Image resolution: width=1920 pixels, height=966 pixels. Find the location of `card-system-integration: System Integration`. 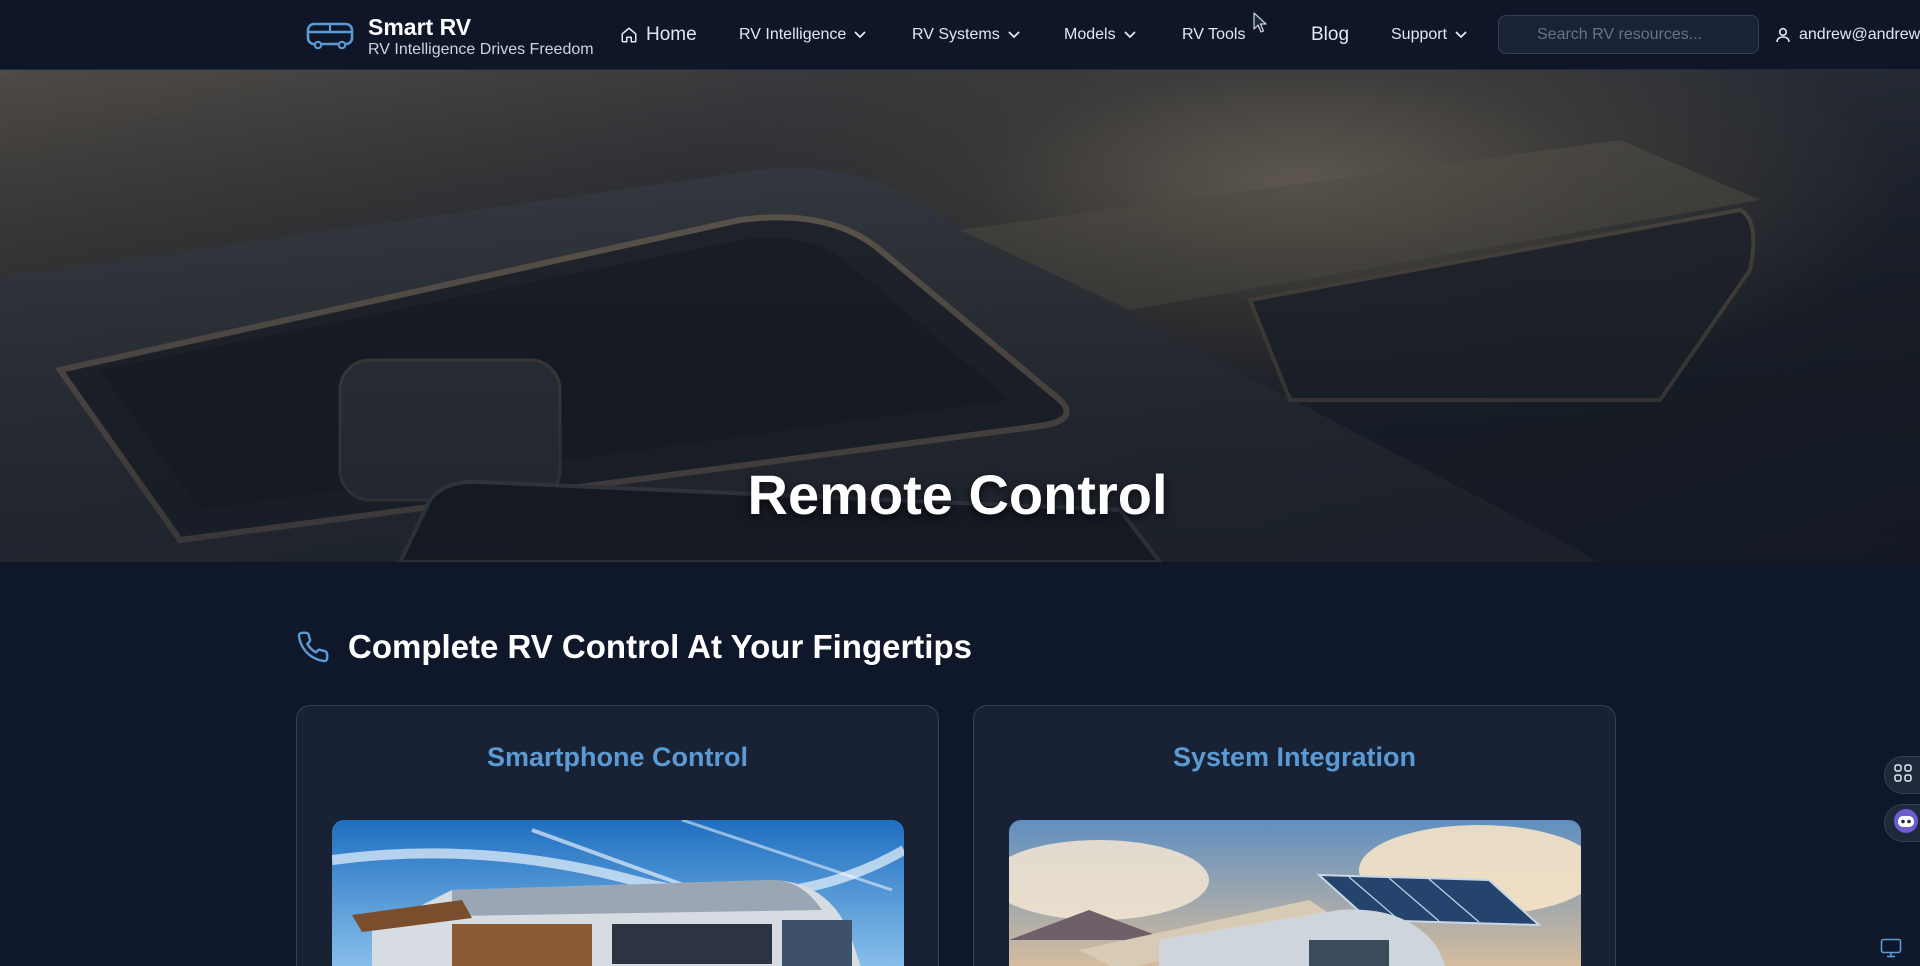

card-system-integration: System Integration is located at coordinates (1294, 835).